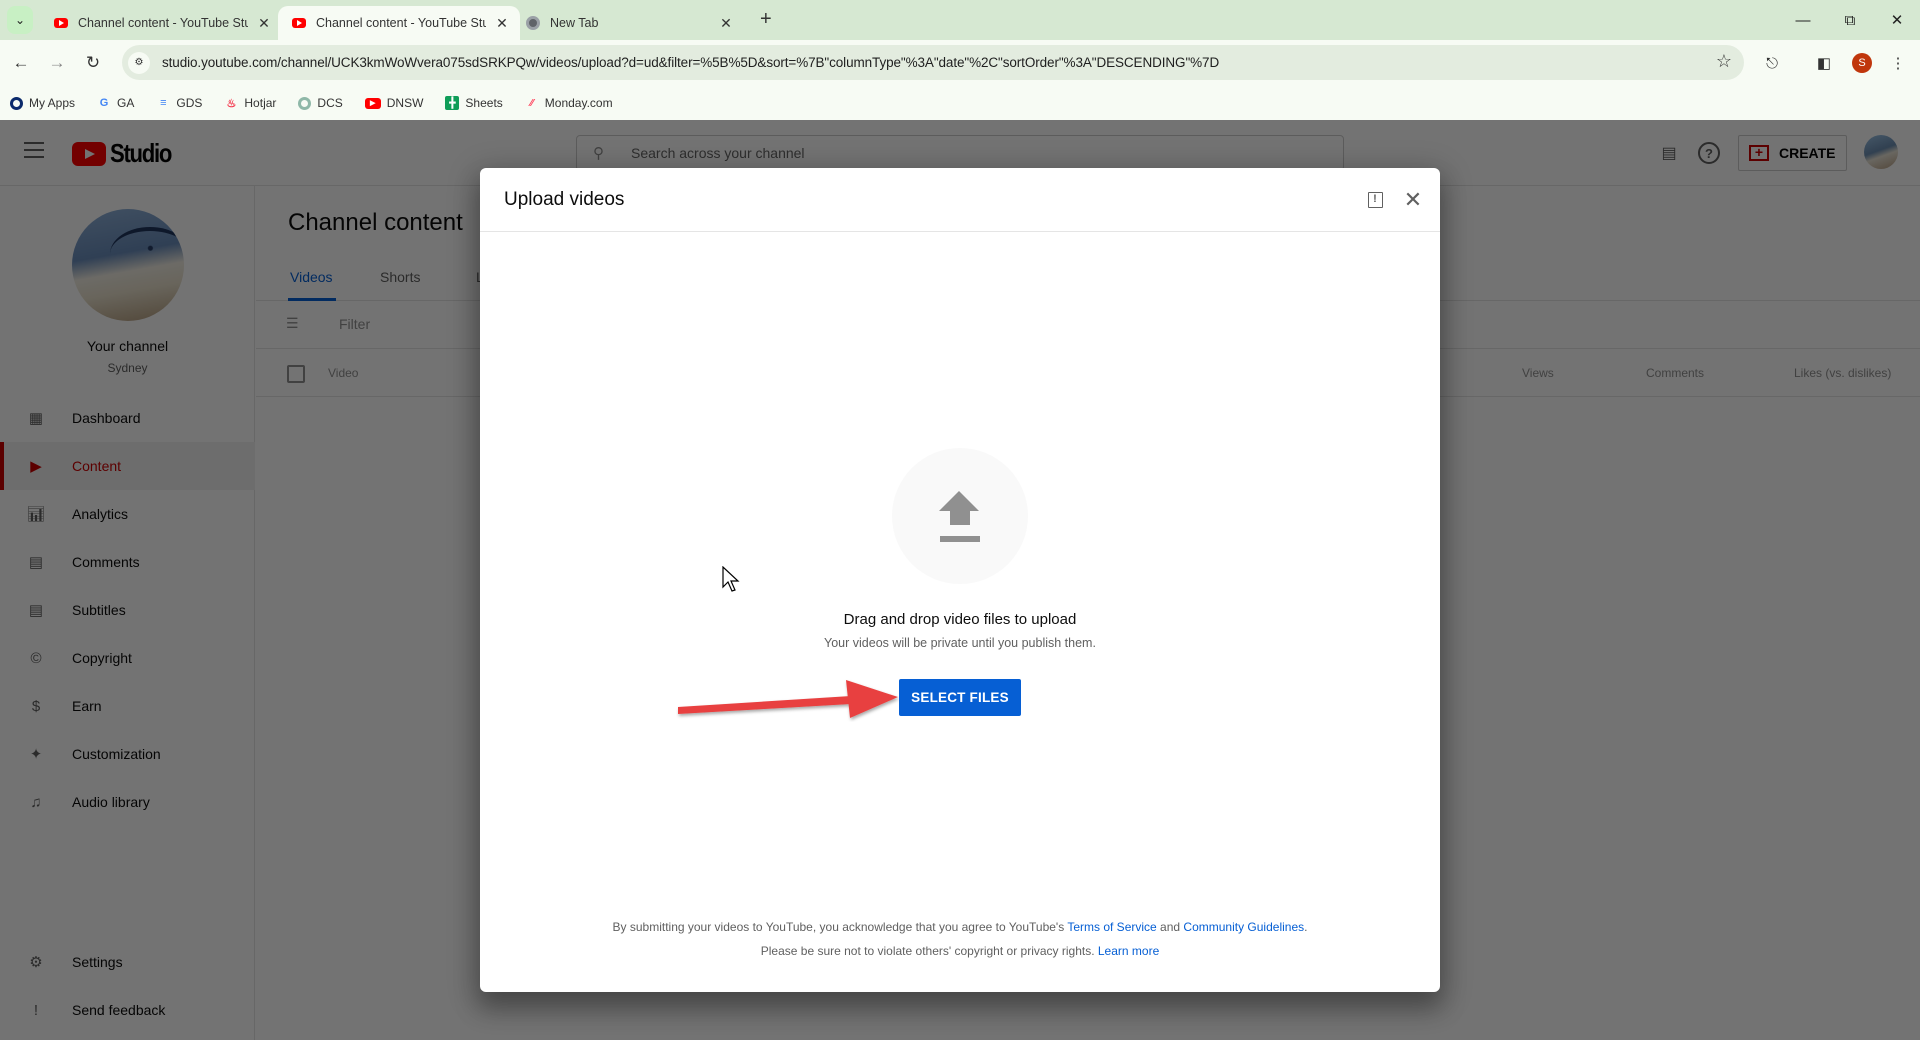 This screenshot has width=1920, height=1040. What do you see at coordinates (1897, 20) in the screenshot?
I see `window-close-button: ✕` at bounding box center [1897, 20].